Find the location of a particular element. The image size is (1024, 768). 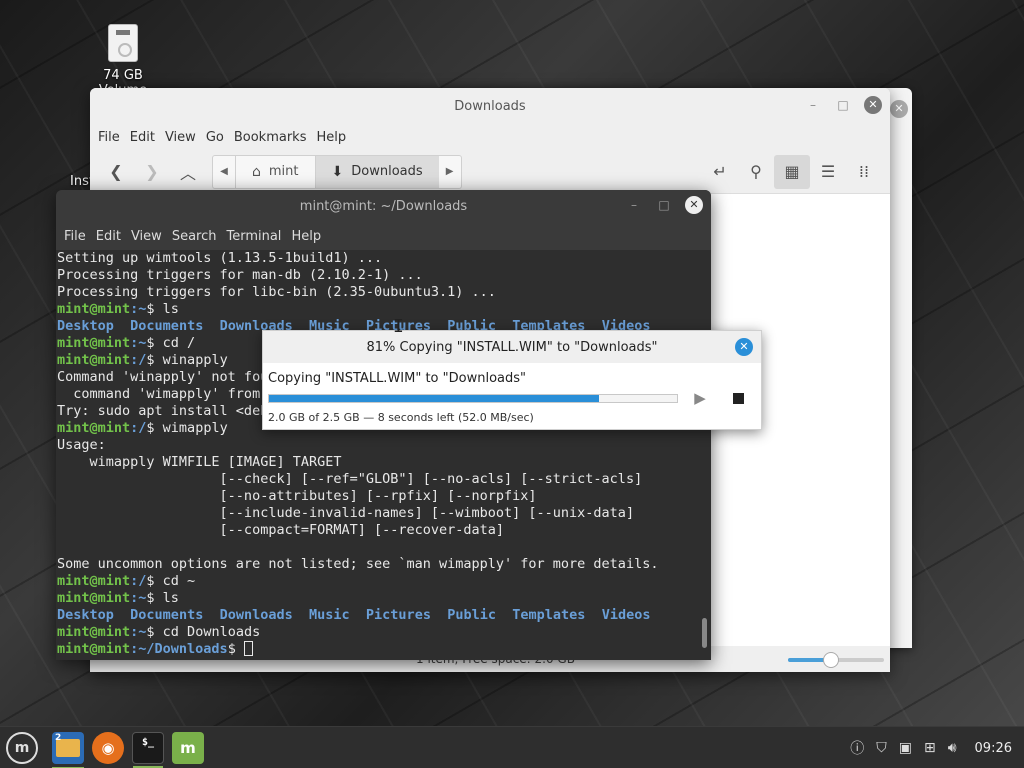

window-title: Downloads is located at coordinates (490, 106).